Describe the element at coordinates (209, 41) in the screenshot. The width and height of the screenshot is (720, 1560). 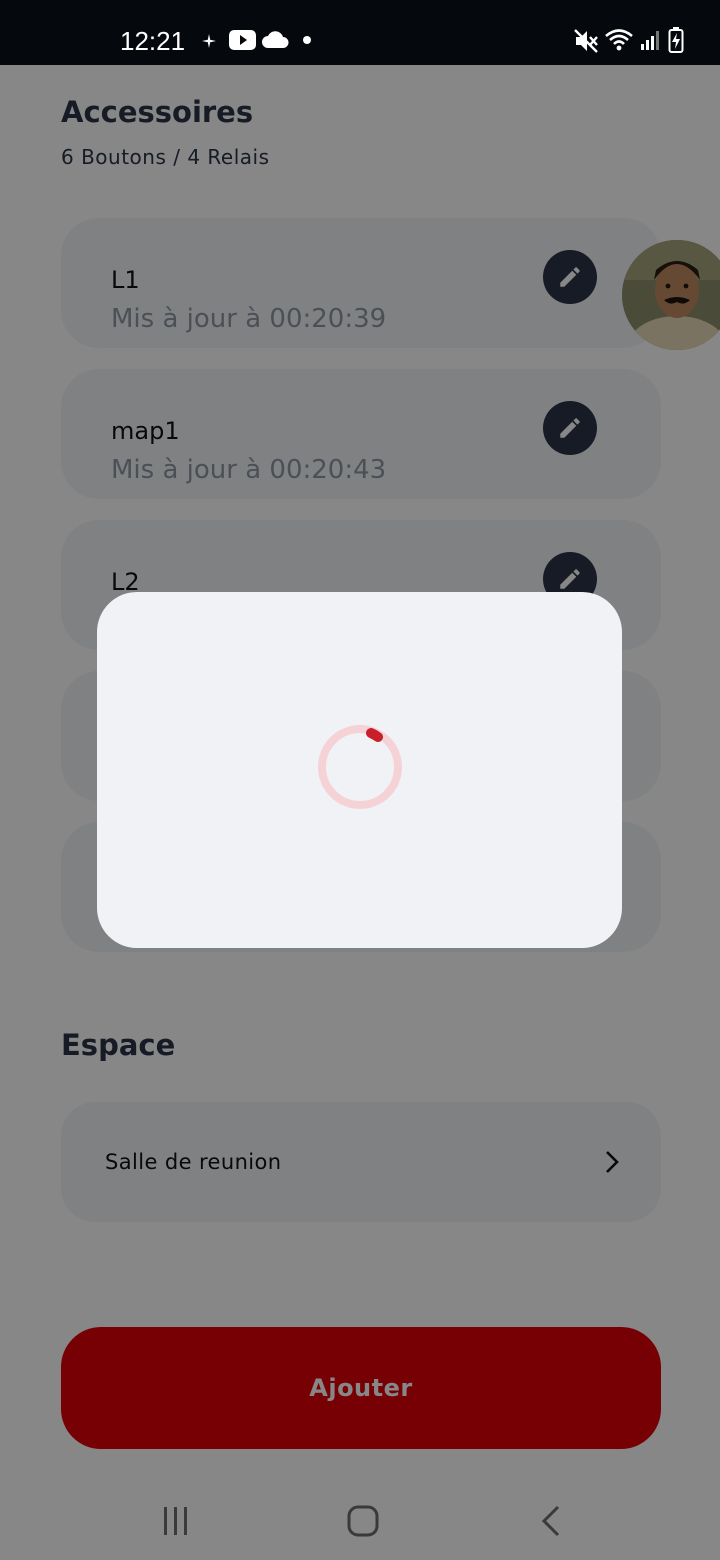
I see `plus-sparkle-icon` at that location.